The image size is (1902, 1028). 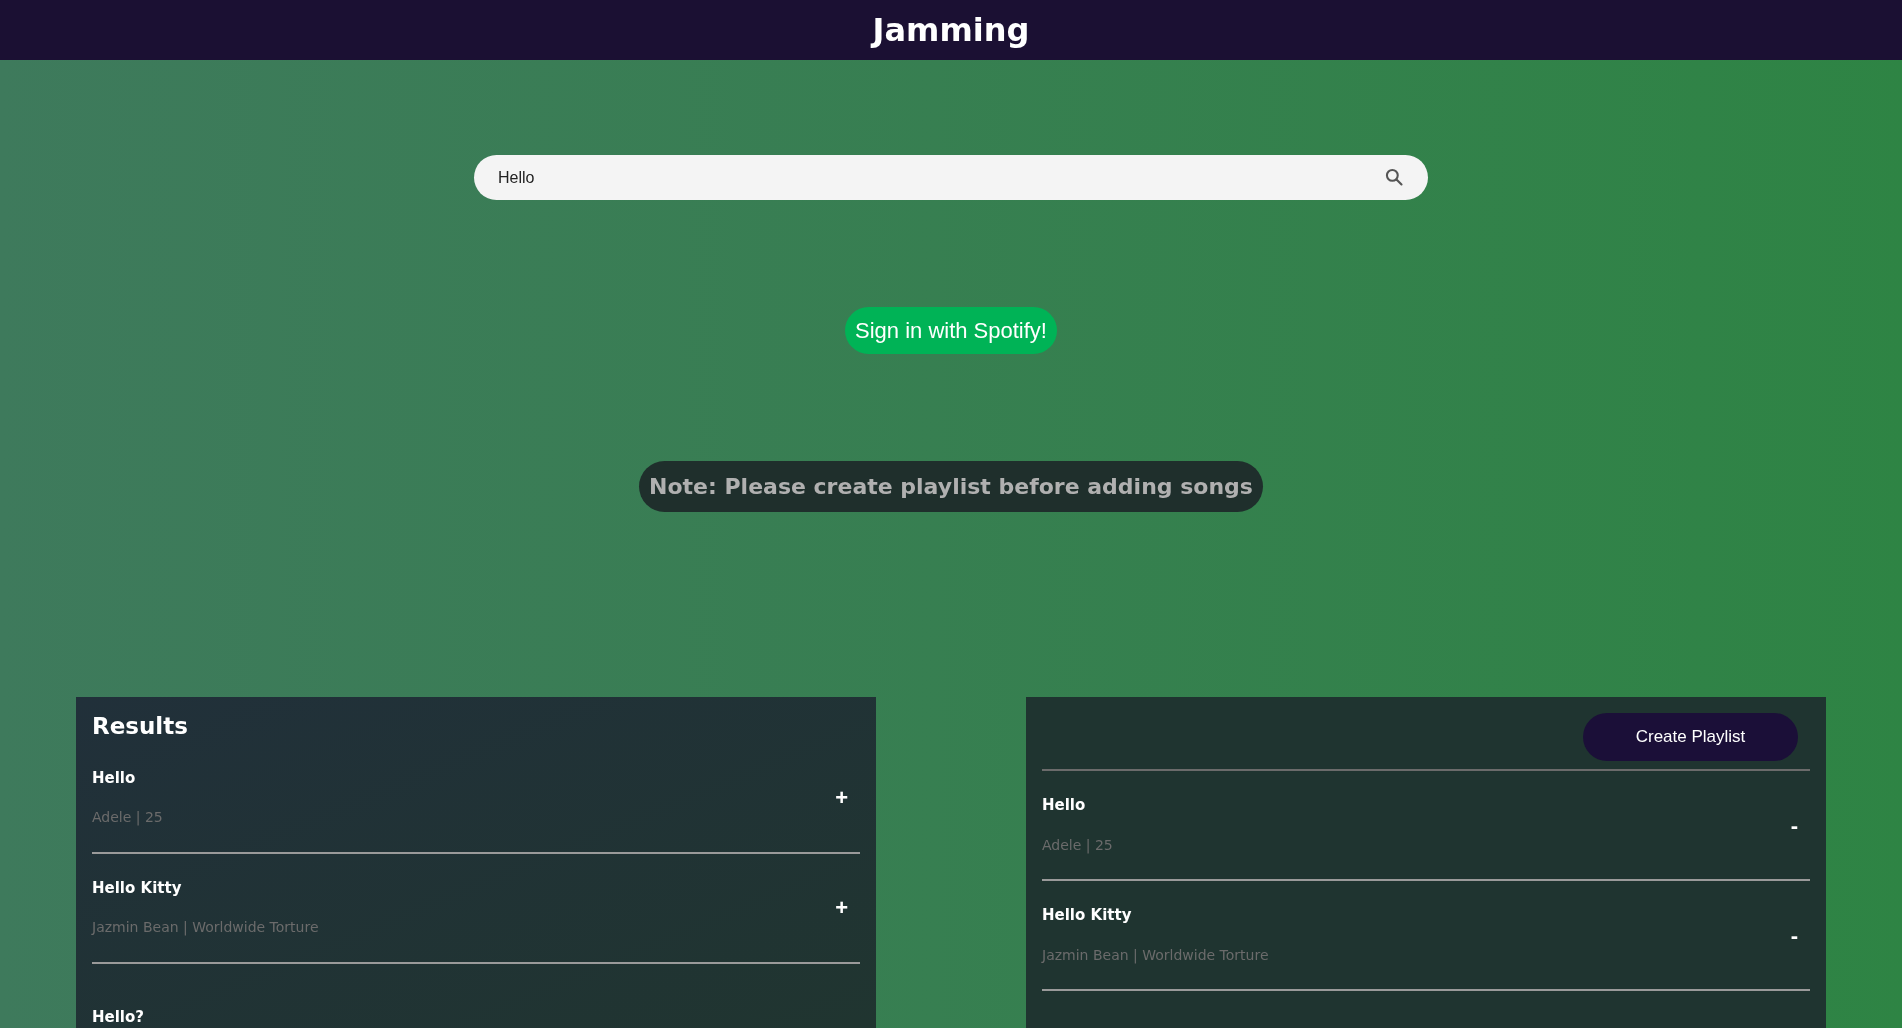 What do you see at coordinates (1394, 177) in the screenshot?
I see `search-icon` at bounding box center [1394, 177].